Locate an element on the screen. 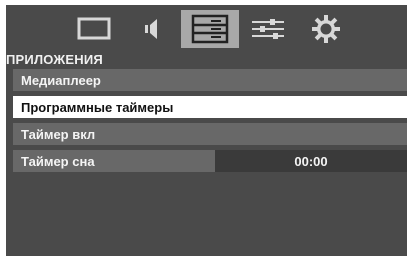 Image resolution: width=409 pixels, height=259 pixels. applications-icon is located at coordinates (210, 29).